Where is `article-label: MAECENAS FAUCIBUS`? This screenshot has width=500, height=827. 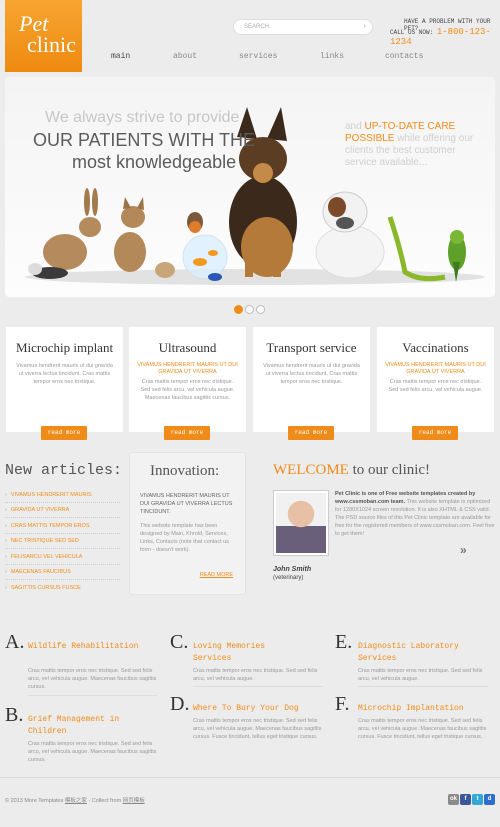
article-label: MAECENAS FAUCIBUS is located at coordinates (40, 572).